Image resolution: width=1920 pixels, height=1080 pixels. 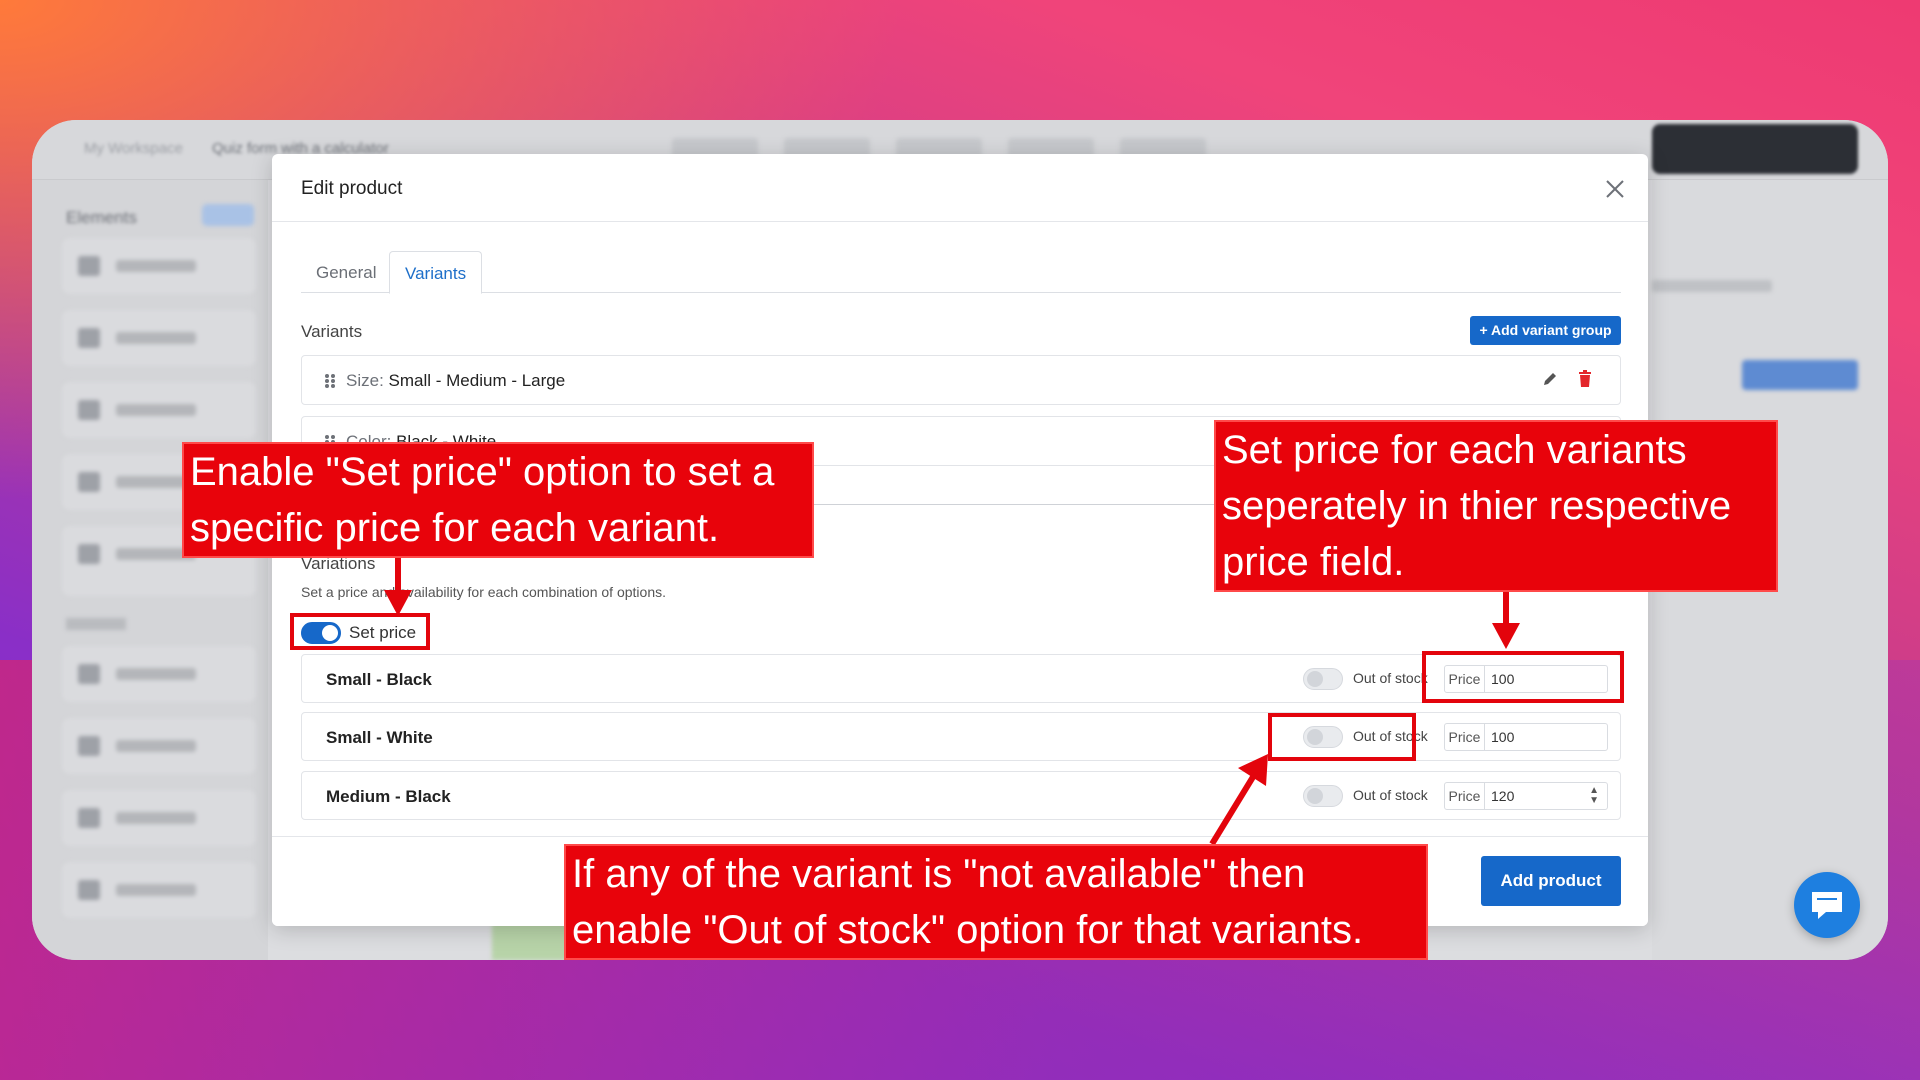 I want to click on sidebar-item-youtube, so click(x=159, y=410).